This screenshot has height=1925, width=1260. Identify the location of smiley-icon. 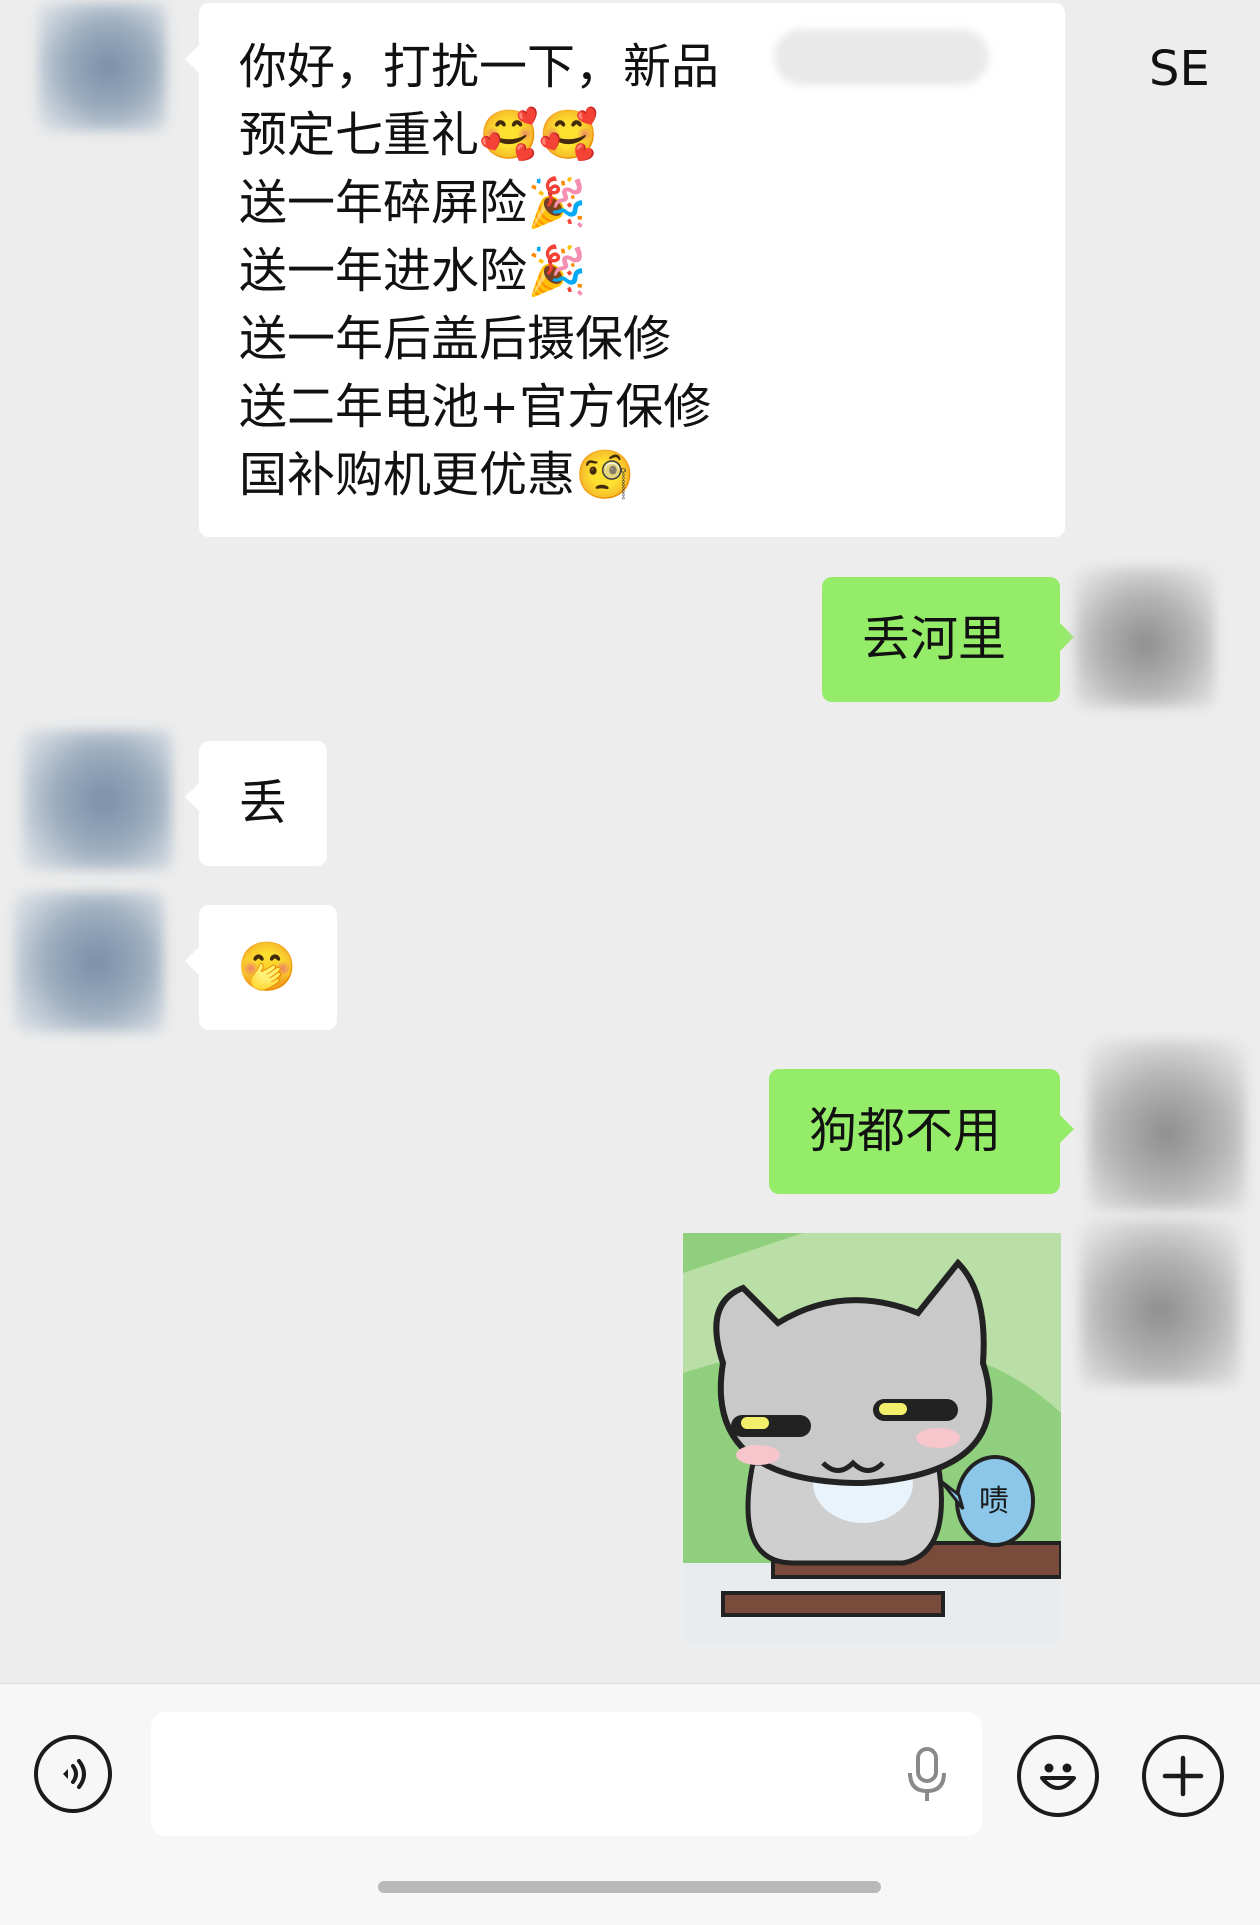
(1058, 1776).